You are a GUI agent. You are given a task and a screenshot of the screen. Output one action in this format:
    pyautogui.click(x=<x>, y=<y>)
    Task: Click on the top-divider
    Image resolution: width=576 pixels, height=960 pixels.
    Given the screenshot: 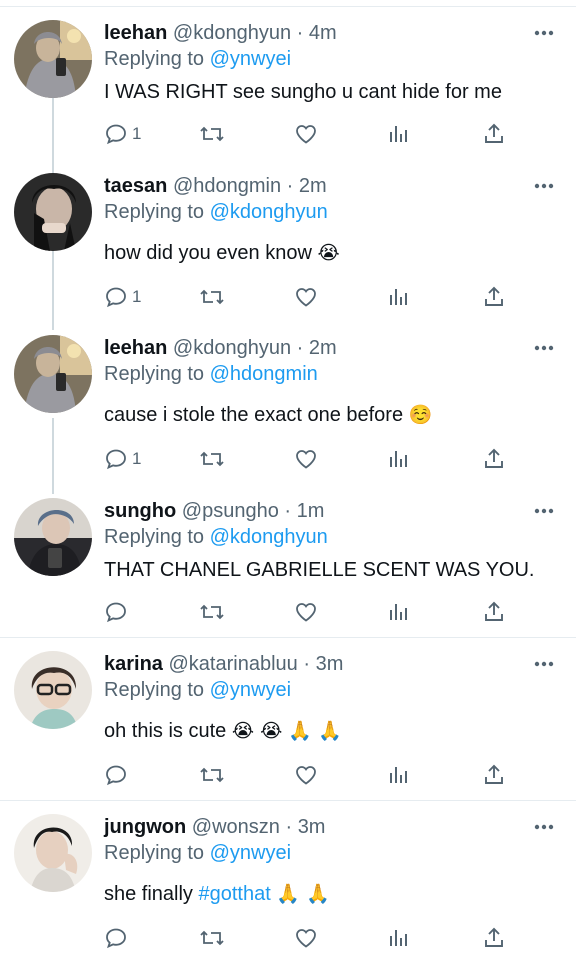 What is the action you would take?
    pyautogui.click(x=288, y=6)
    